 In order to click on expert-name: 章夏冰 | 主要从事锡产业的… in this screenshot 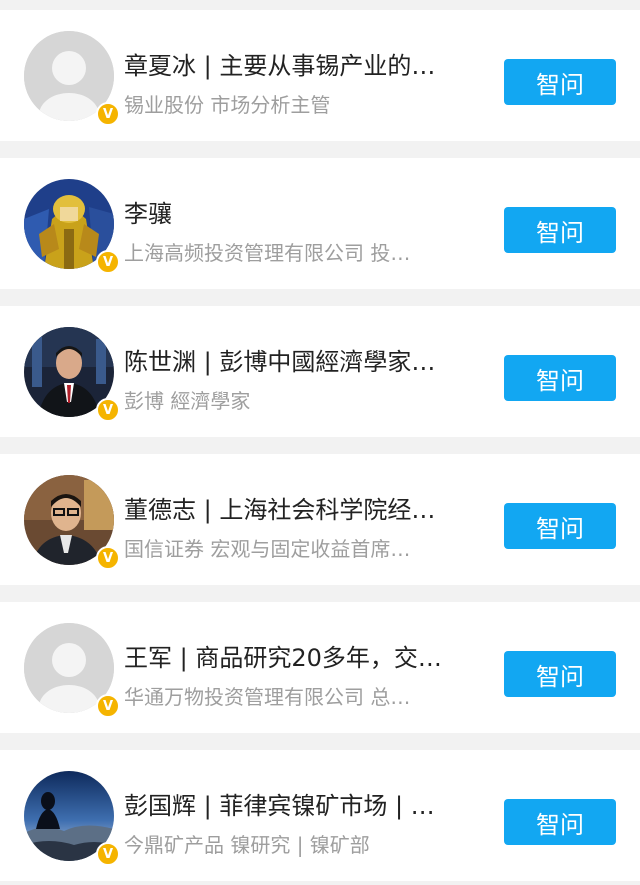, I will do `click(285, 66)`.